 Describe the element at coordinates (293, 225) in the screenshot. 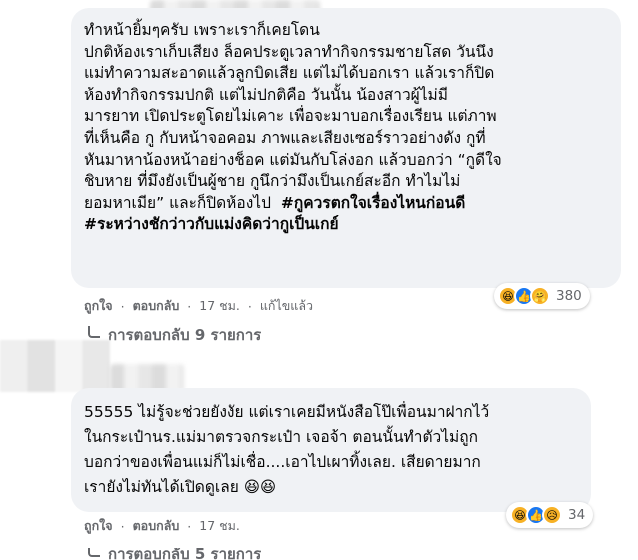

I see `hashtag-link: #ระหว่างชักว่าวกับแม่งคิดว่ากูเป็นเกย์` at that location.